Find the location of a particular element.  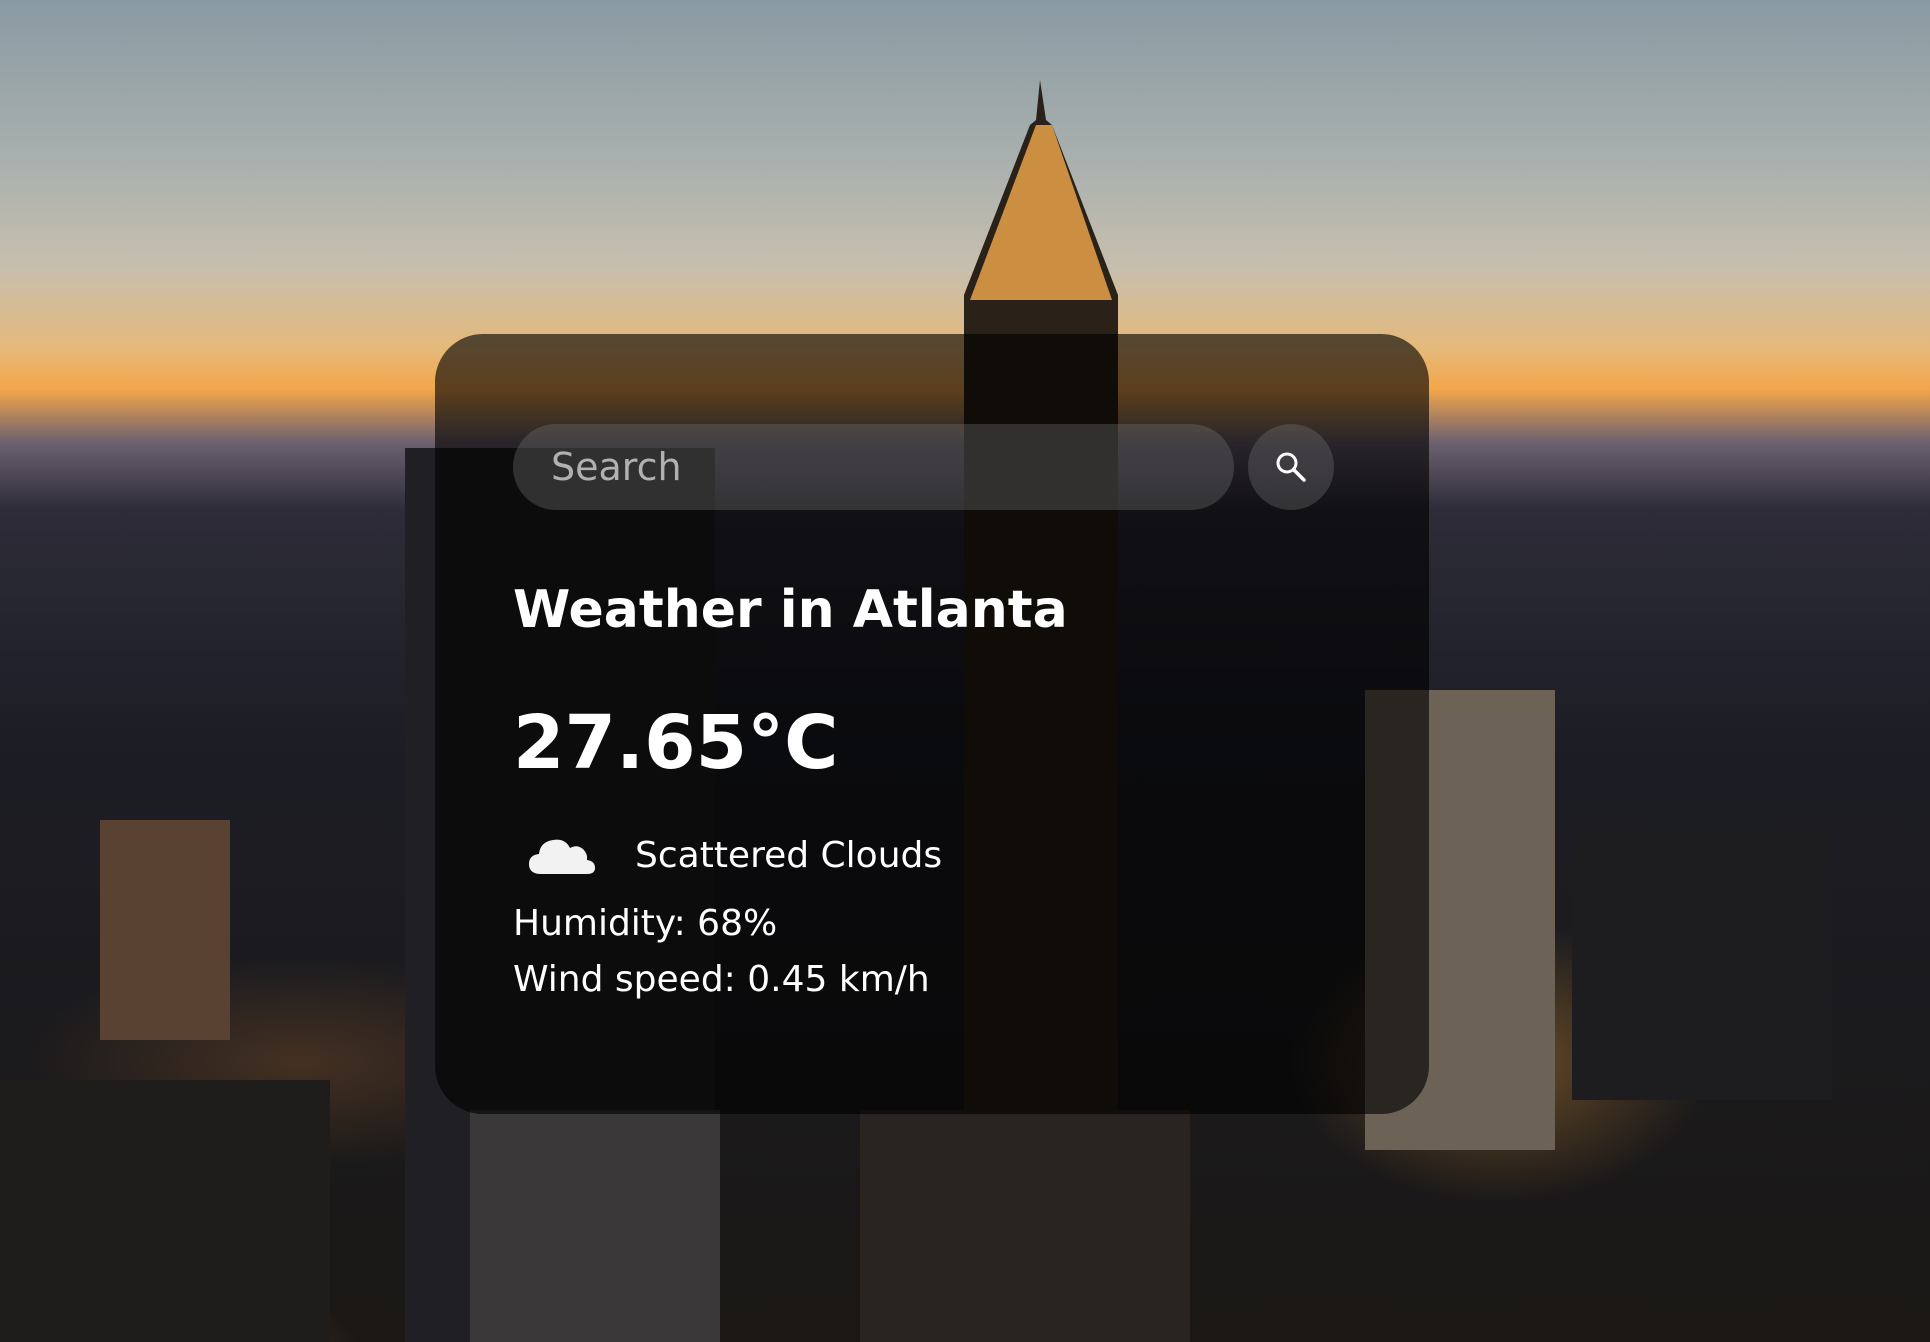

city-title: Weather in Atlanta is located at coordinates (790, 610).